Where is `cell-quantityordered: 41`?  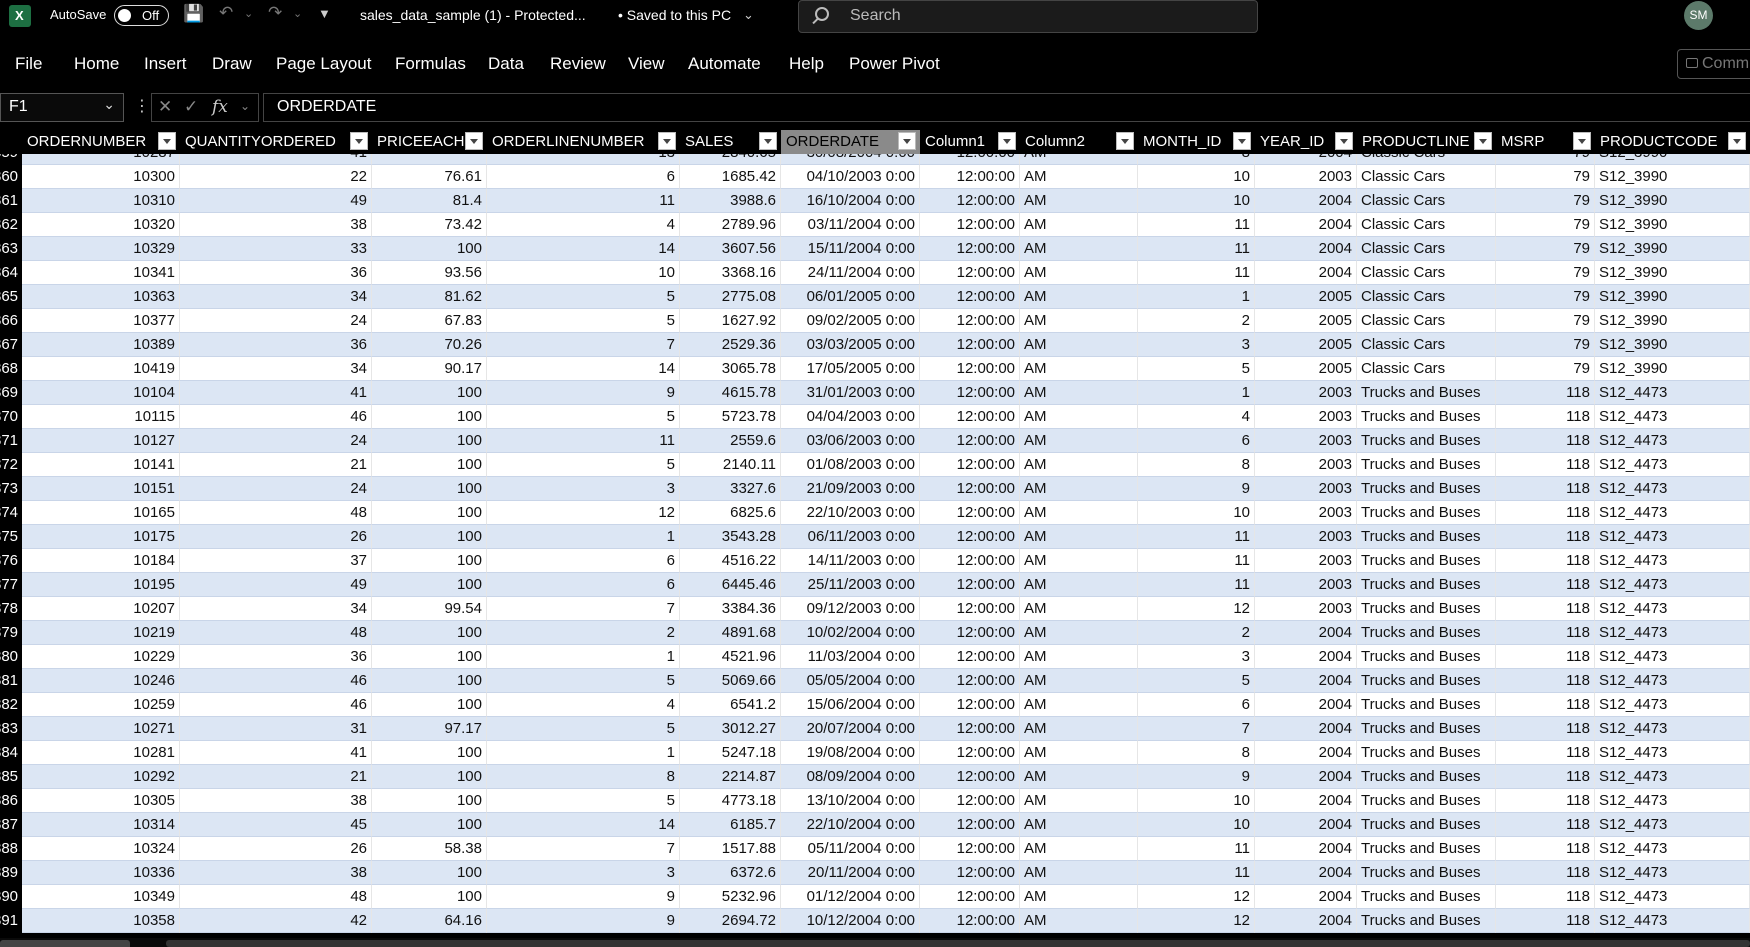
cell-quantityordered: 41 is located at coordinates (276, 159).